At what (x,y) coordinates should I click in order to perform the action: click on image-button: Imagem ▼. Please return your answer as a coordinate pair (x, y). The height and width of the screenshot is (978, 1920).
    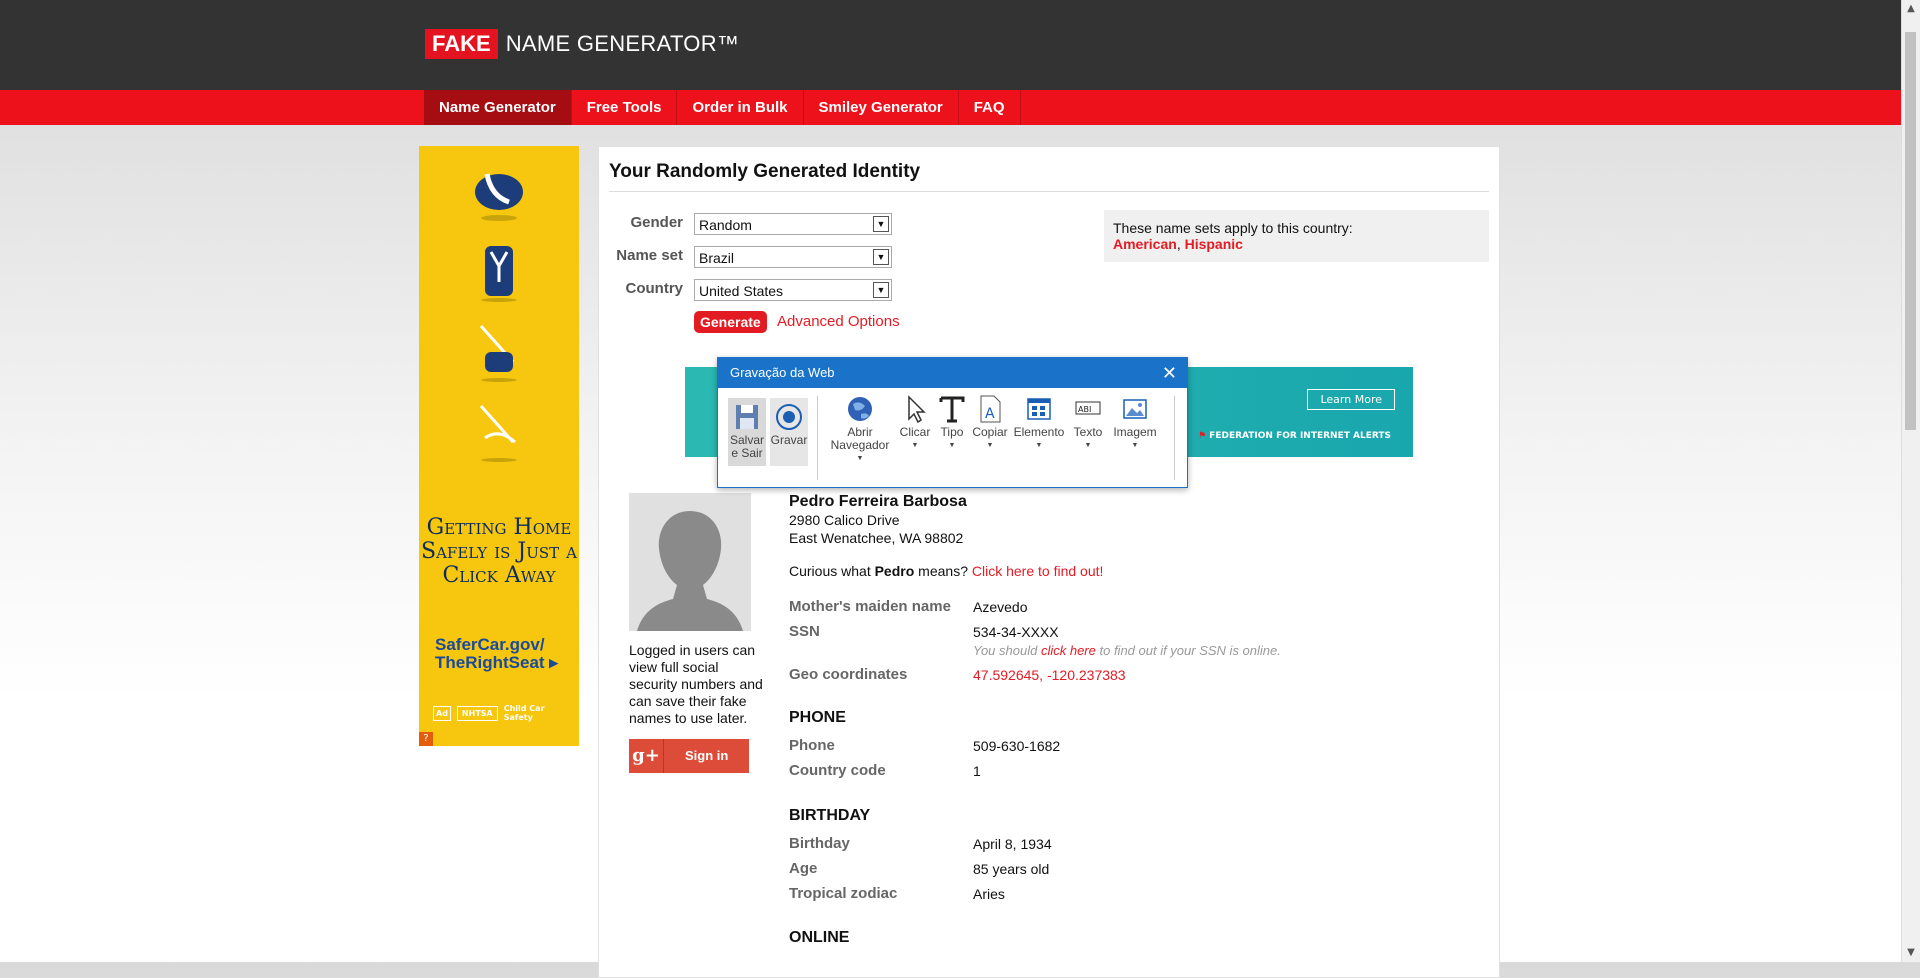
    Looking at the image, I should click on (1135, 423).